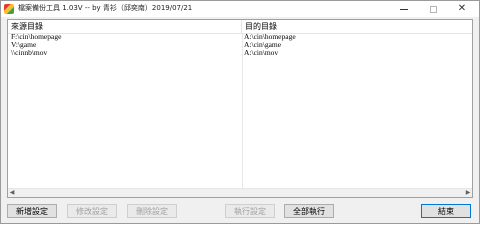 The height and width of the screenshot is (240, 480). I want to click on window-title: 檔案備份工具 1.03V -- by 青衫（邱奕南）2019/07/21, so click(105, 8).